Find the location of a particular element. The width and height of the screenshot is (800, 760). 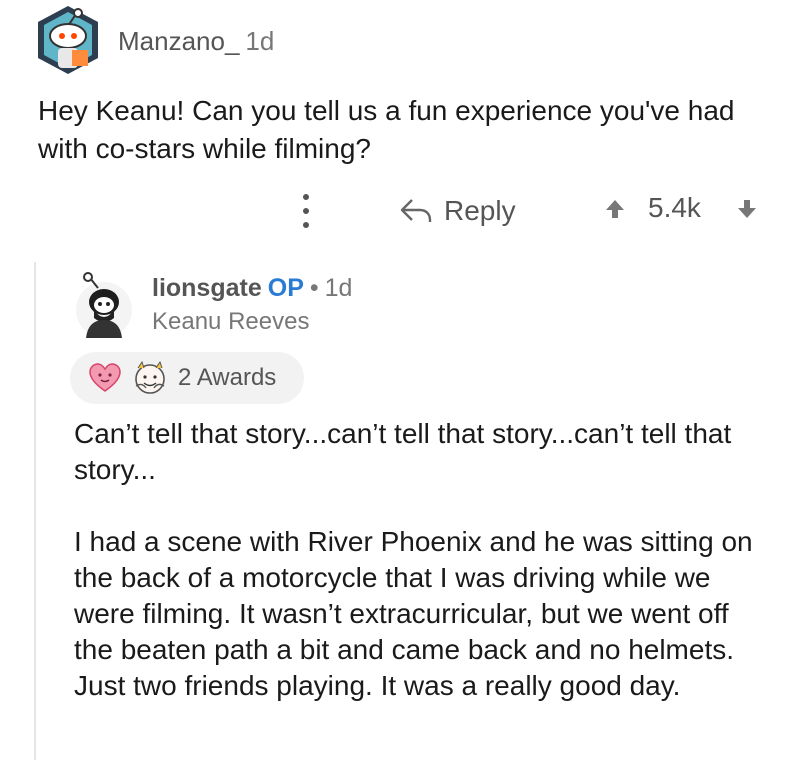

op-badge: OP is located at coordinates (285, 288).